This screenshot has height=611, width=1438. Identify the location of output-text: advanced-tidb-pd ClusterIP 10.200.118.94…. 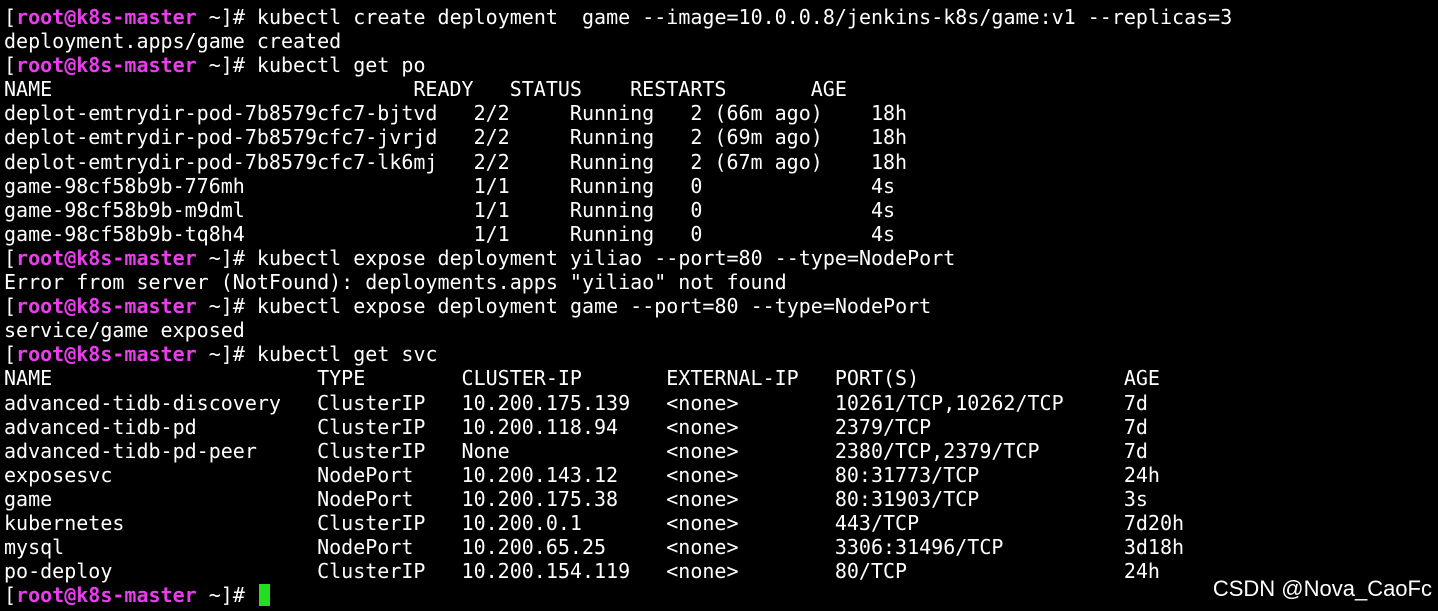
(576, 426).